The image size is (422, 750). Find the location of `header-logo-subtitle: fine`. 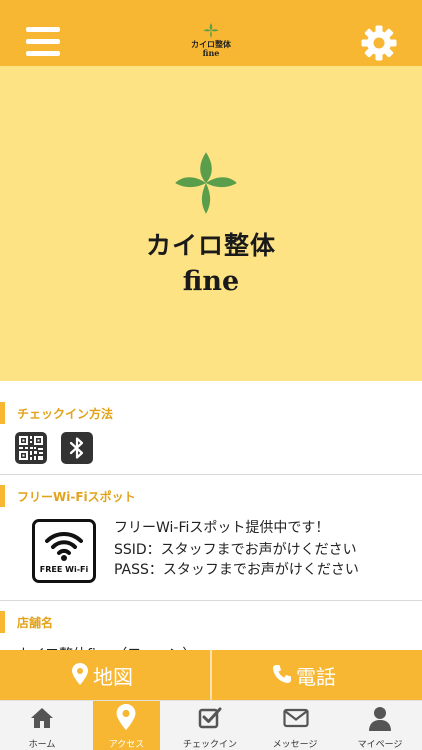

header-logo-subtitle: fine is located at coordinates (211, 53).